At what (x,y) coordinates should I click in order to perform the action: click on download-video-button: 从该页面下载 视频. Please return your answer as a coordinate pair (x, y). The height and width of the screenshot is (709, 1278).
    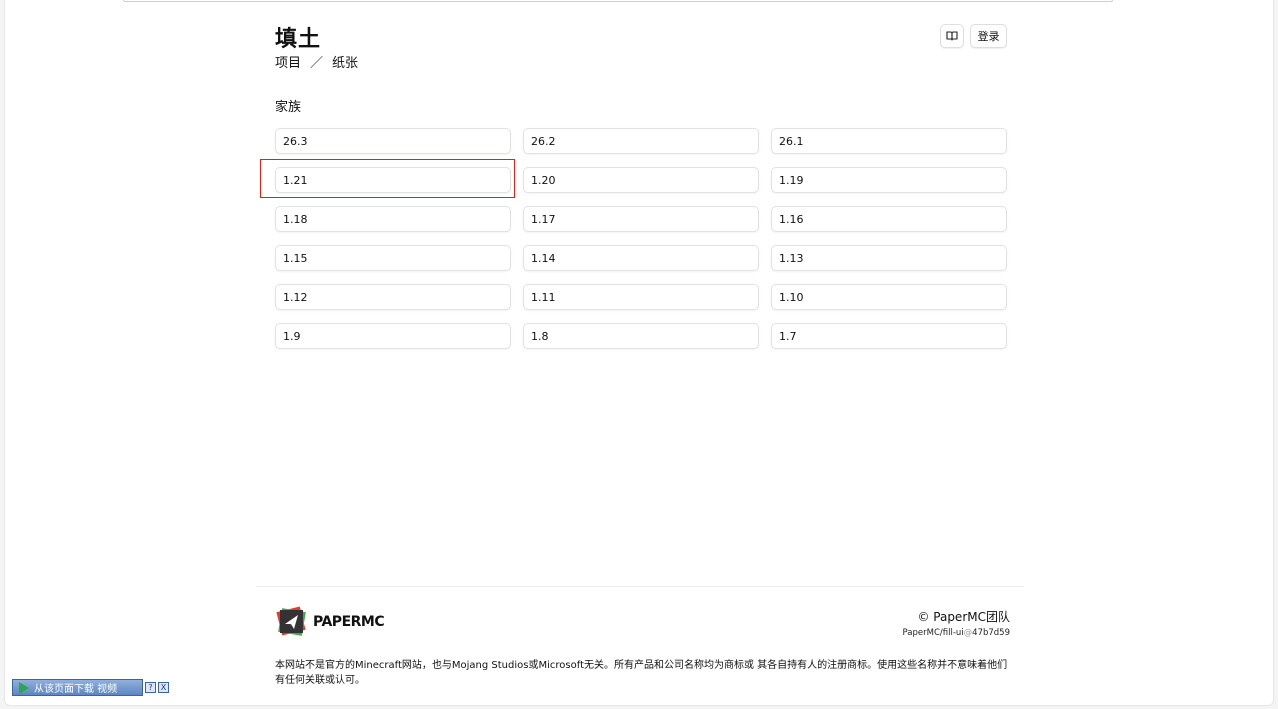
    Looking at the image, I should click on (77, 687).